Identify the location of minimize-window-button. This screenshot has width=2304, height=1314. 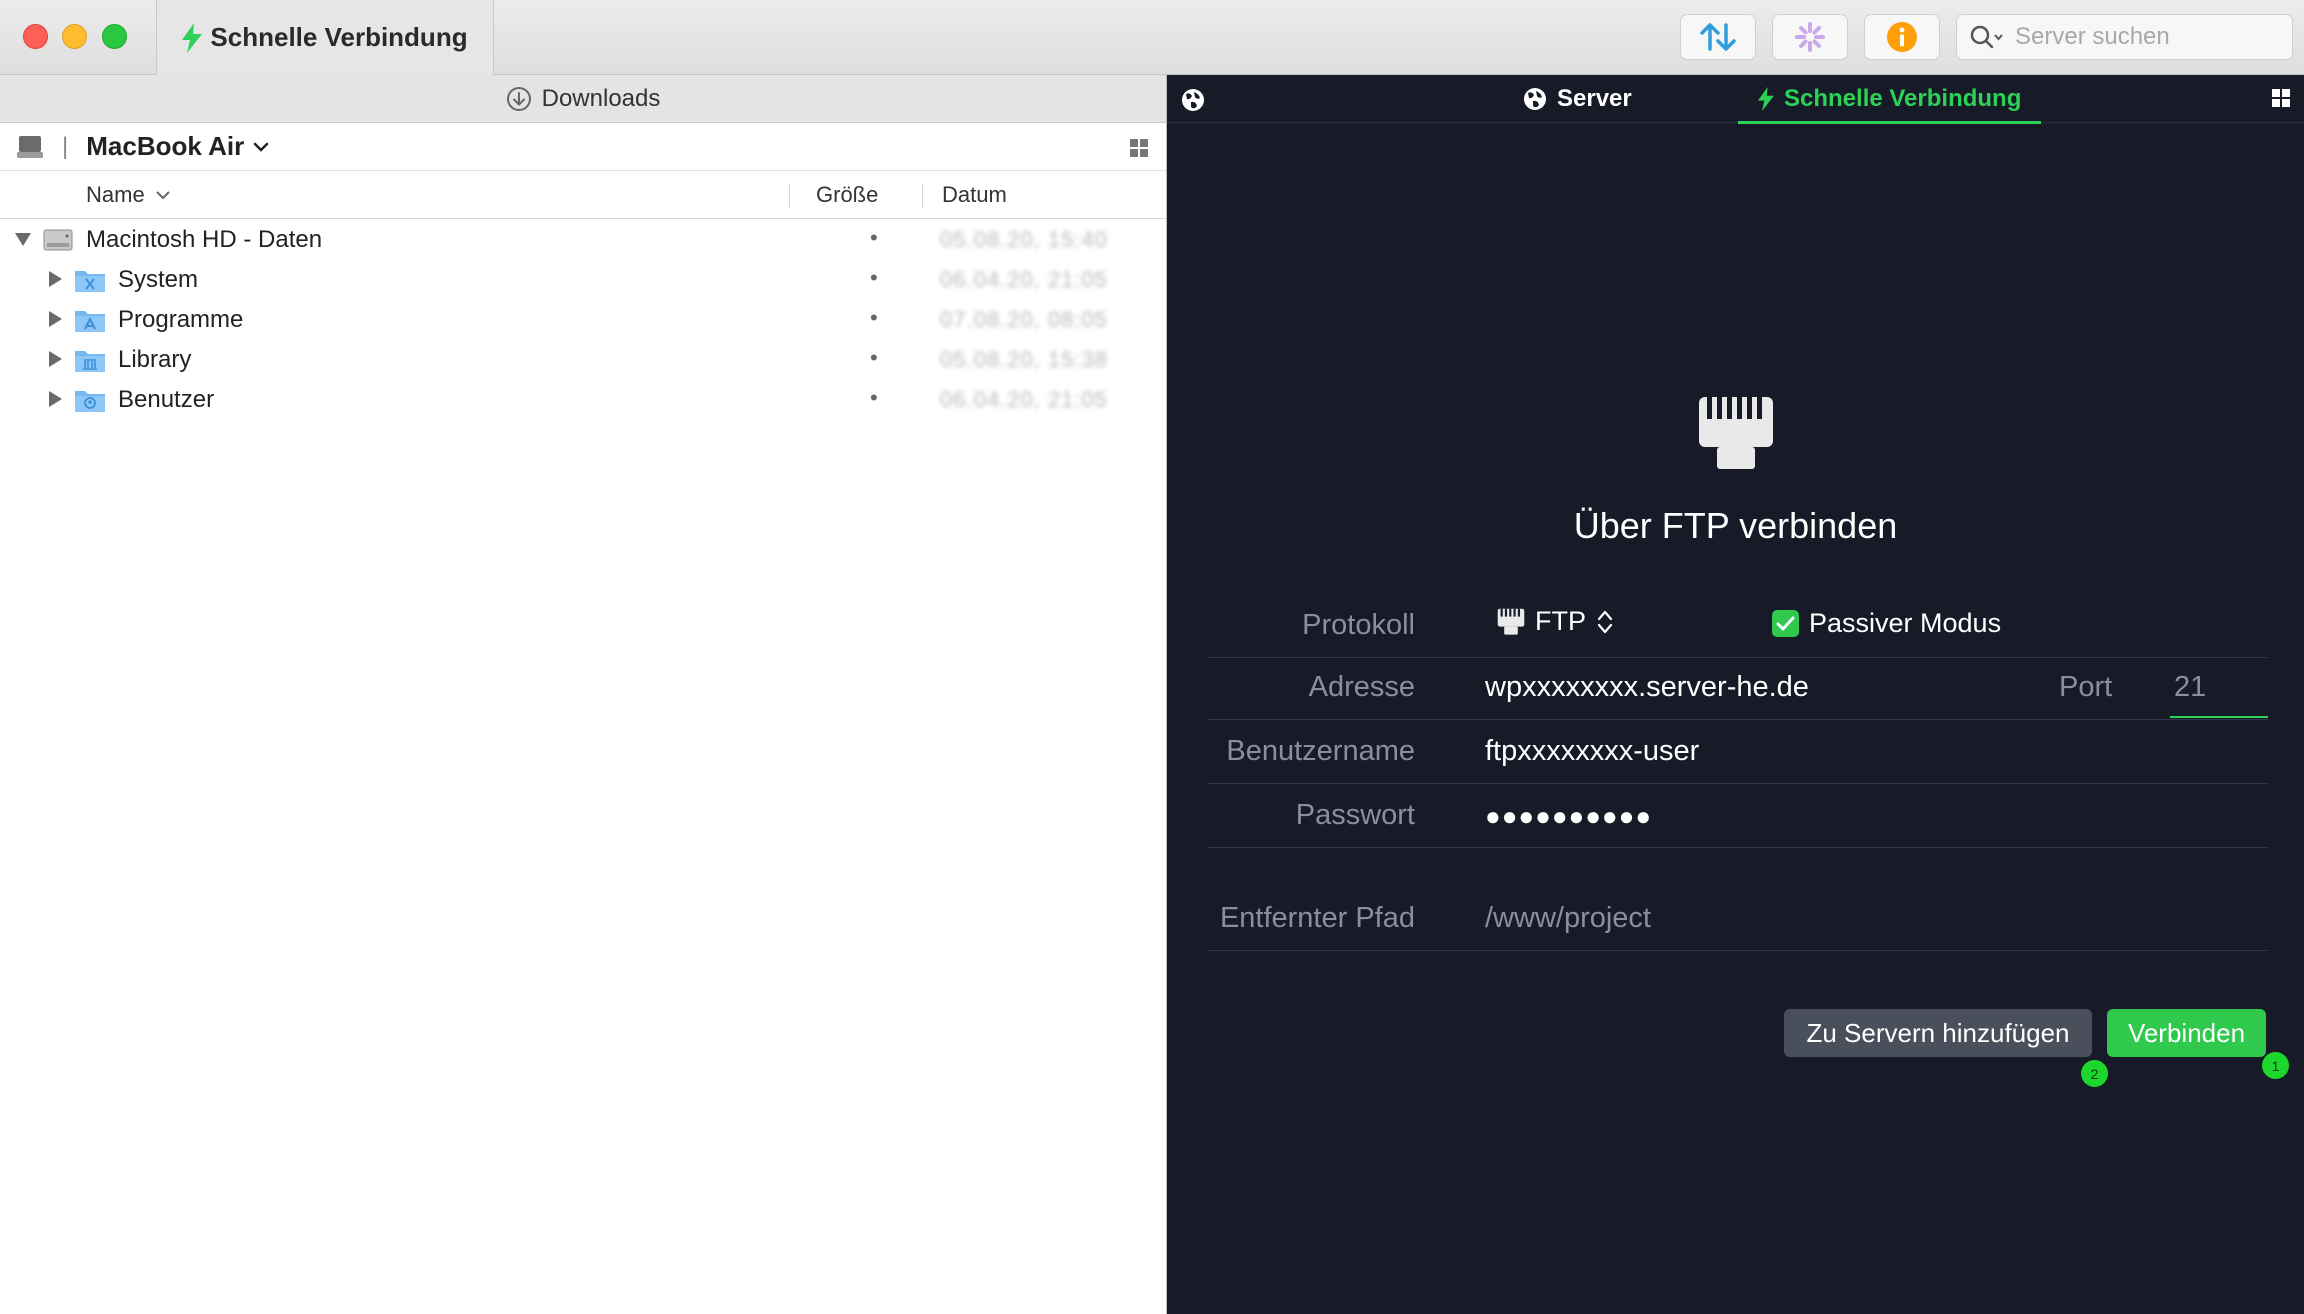
(74, 36).